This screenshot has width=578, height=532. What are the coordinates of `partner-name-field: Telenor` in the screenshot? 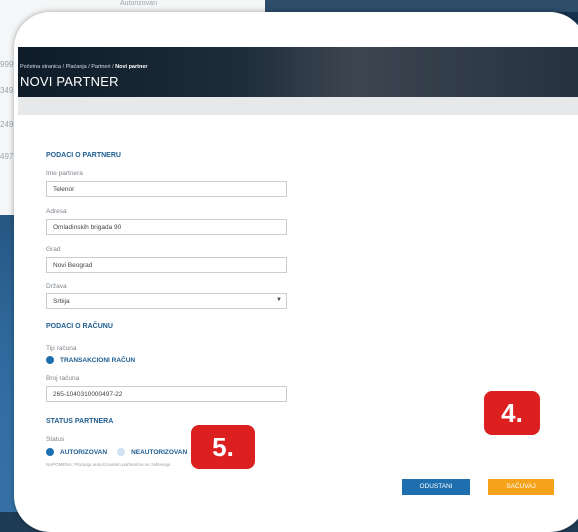 It's located at (166, 189).